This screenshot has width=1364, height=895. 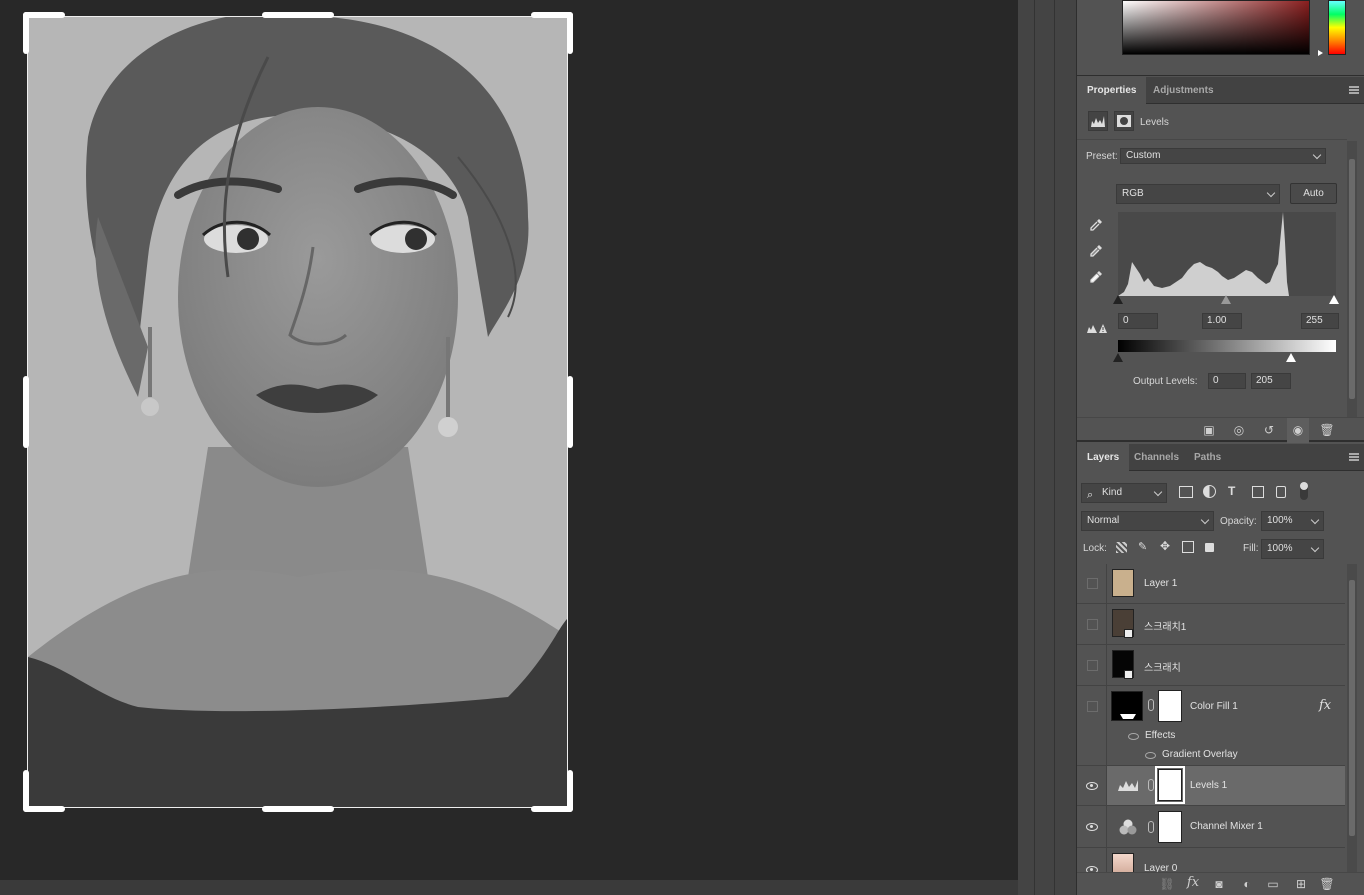 I want to click on transform-handle-top-left-v, so click(x=26, y=33).